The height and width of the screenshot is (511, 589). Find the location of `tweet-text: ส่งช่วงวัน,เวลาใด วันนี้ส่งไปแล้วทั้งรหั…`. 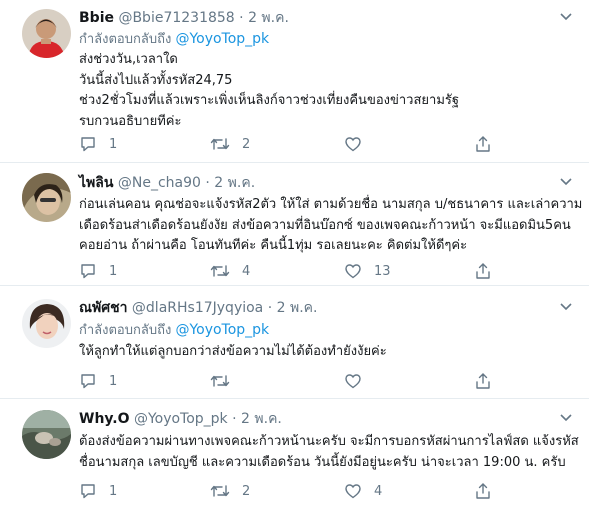

tweet-text: ส่งช่วงวัน,เวลาใด วันนี้ส่งไปแล้วทั้งรหั… is located at coordinates (329, 91).